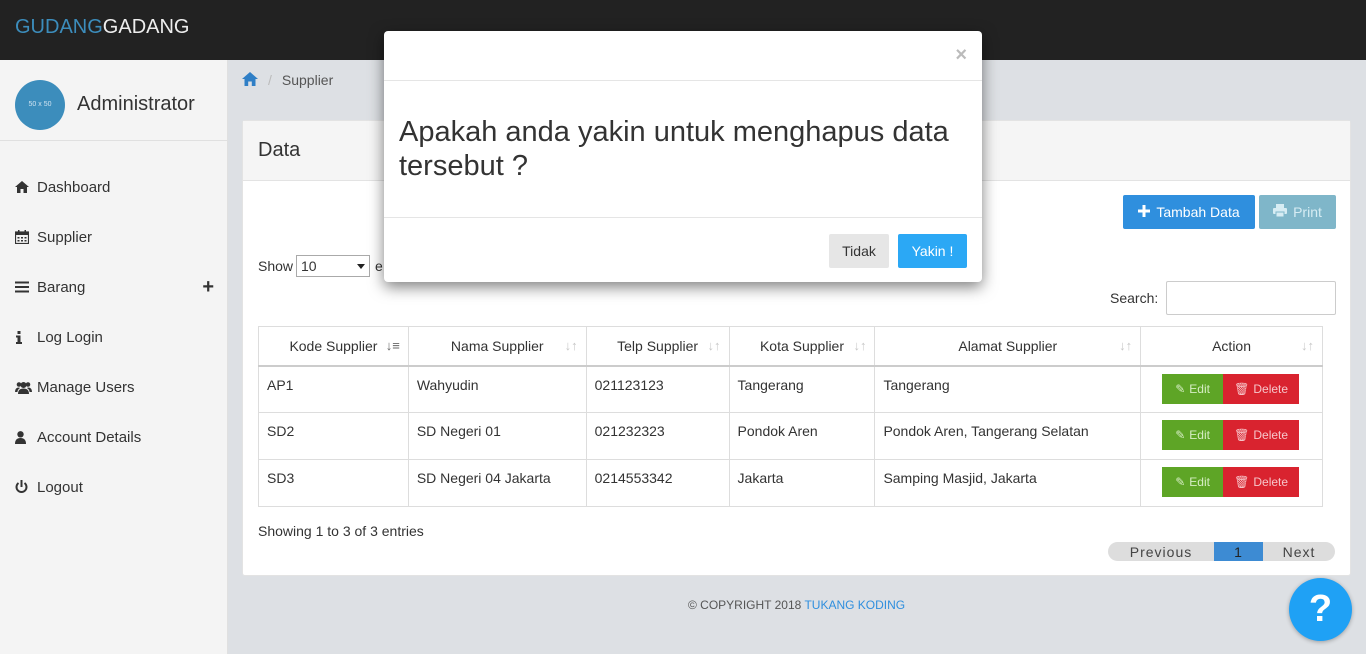 The image size is (1366, 654). Describe the element at coordinates (1144, 212) in the screenshot. I see `plus-icon` at that location.